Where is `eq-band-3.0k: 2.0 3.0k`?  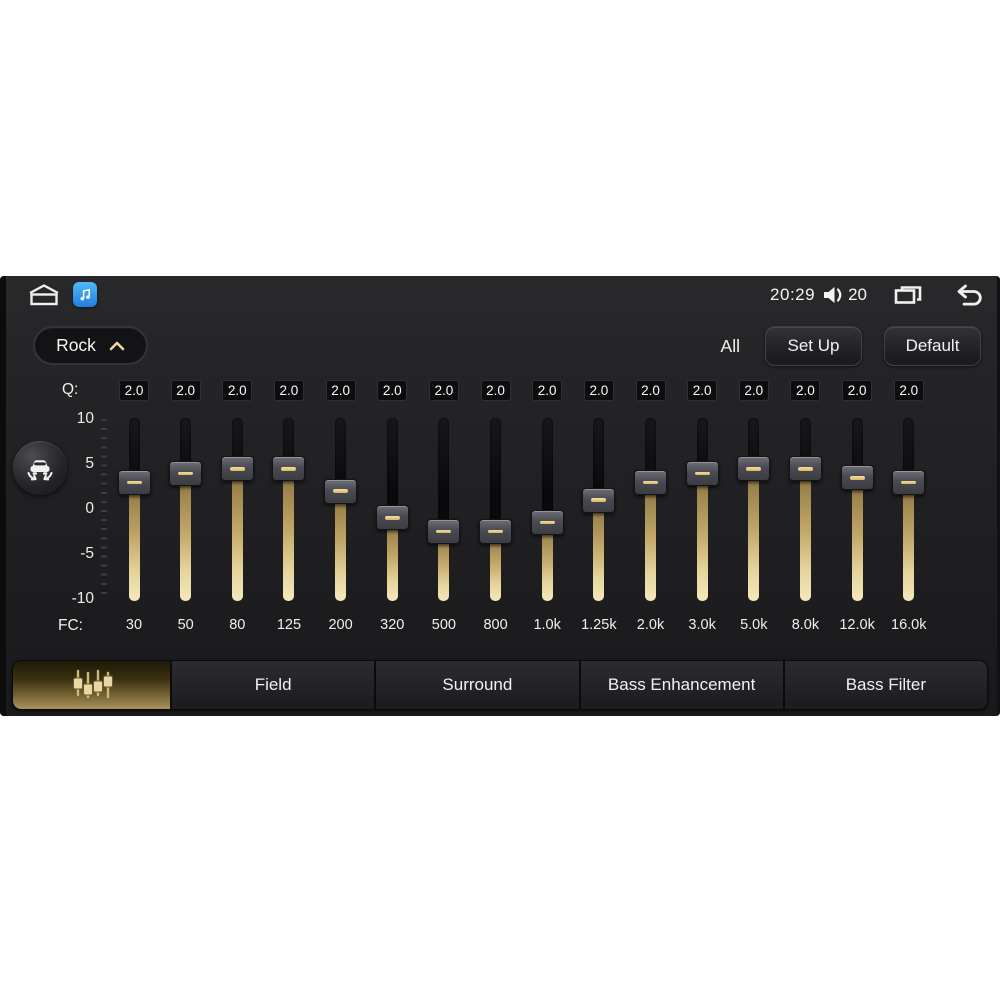 eq-band-3.0k: 2.0 3.0k is located at coordinates (702, 496).